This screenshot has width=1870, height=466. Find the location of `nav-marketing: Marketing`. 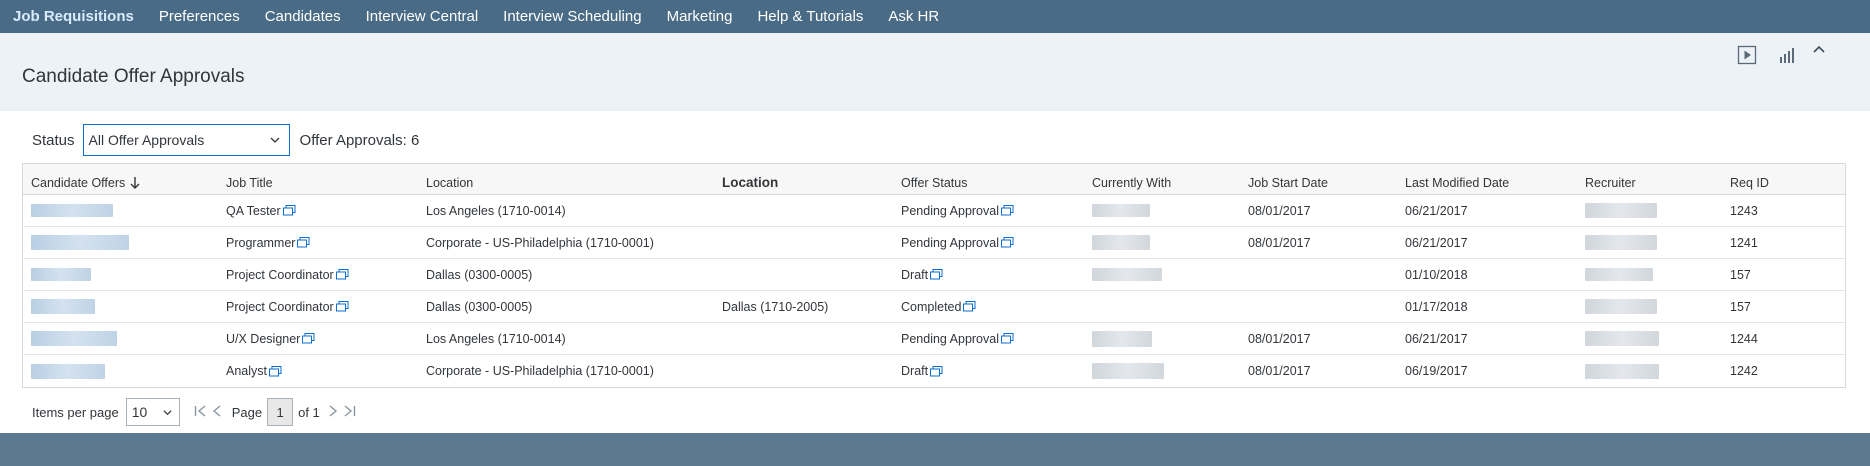

nav-marketing: Marketing is located at coordinates (700, 16).